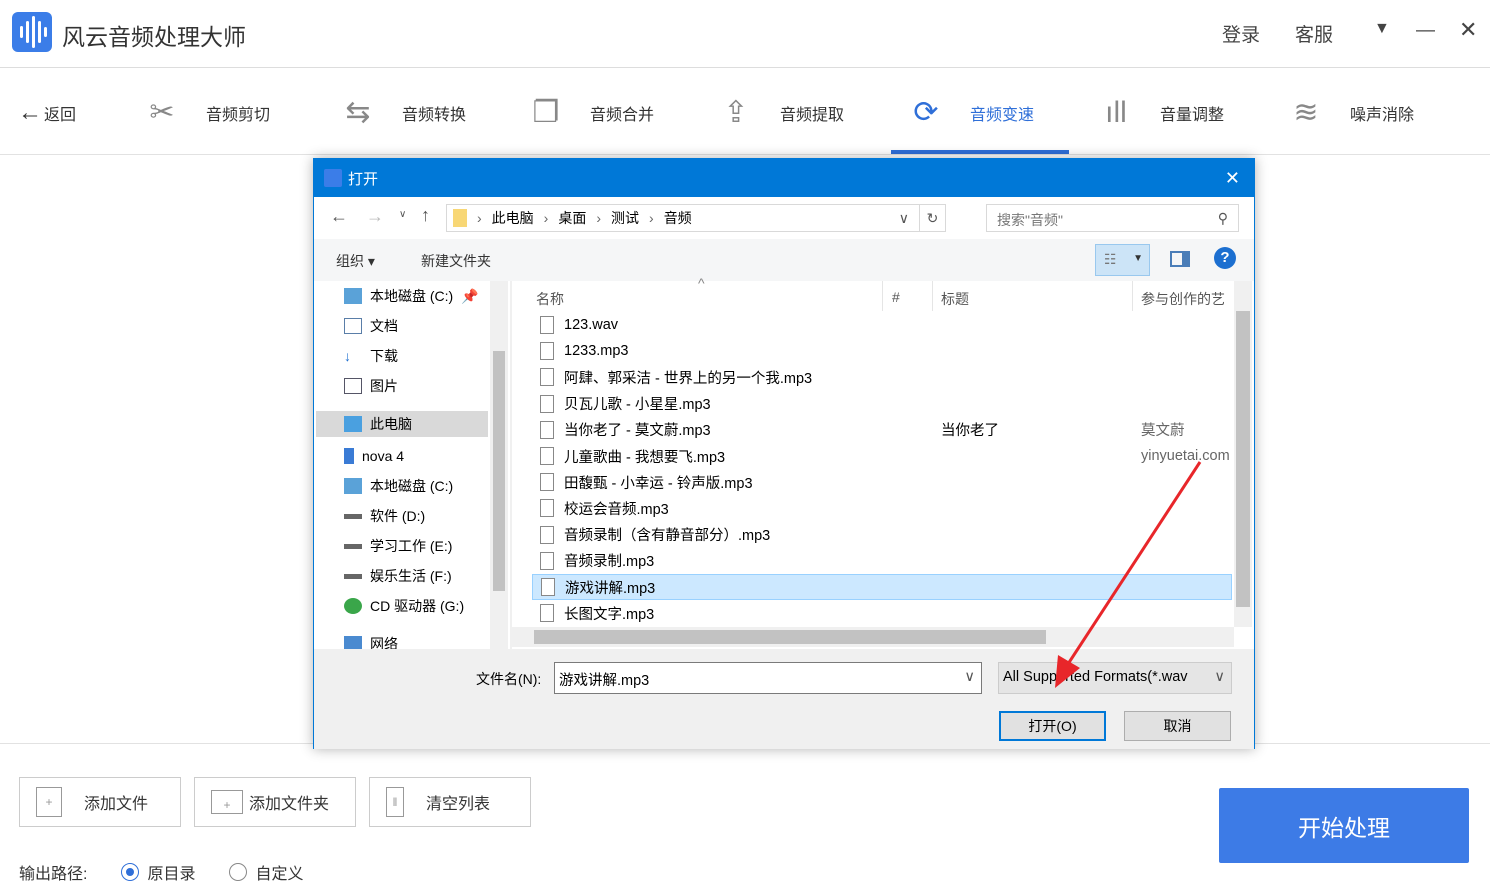  What do you see at coordinates (882, 430) in the screenshot?
I see `file-row: 当你老了 - 莫文蔚.mp3 当你老了 莫文蔚` at bounding box center [882, 430].